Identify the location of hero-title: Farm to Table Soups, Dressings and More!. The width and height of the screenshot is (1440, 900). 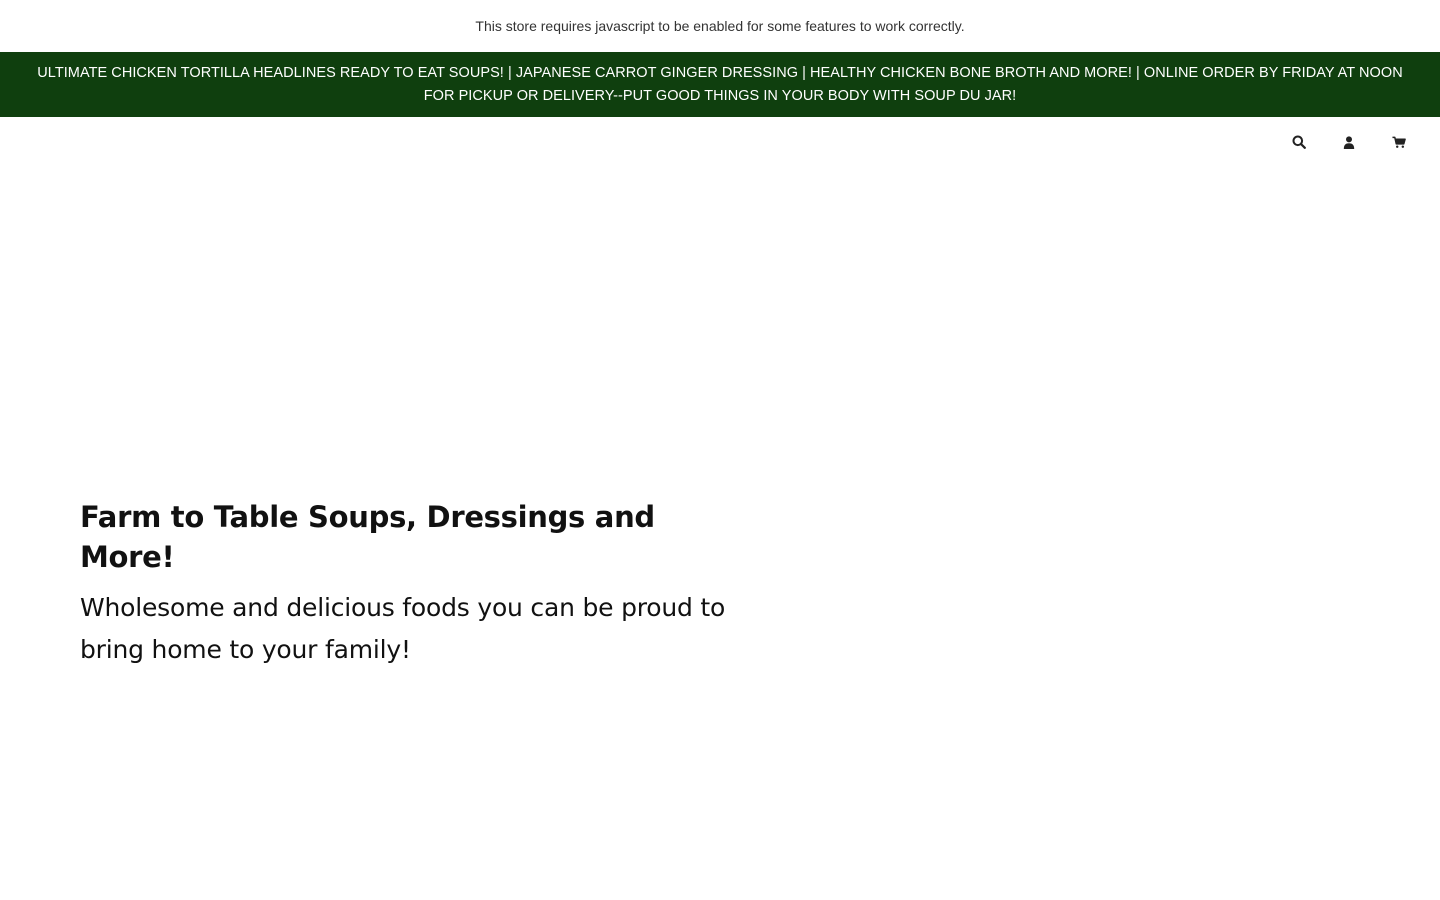
(367, 537).